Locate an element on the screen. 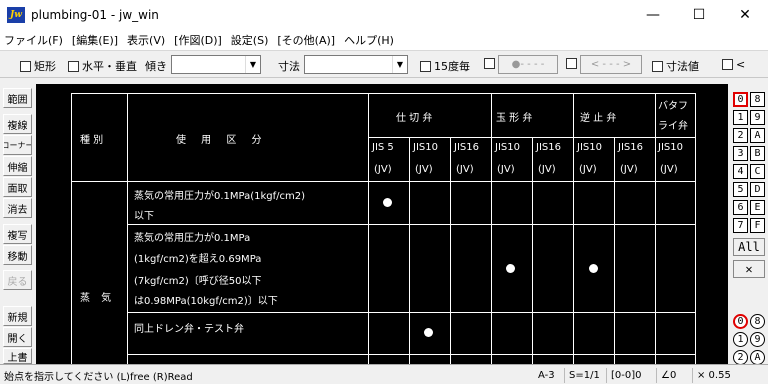 This screenshot has height=384, width=768. layer-7-button: 7 is located at coordinates (740, 225).